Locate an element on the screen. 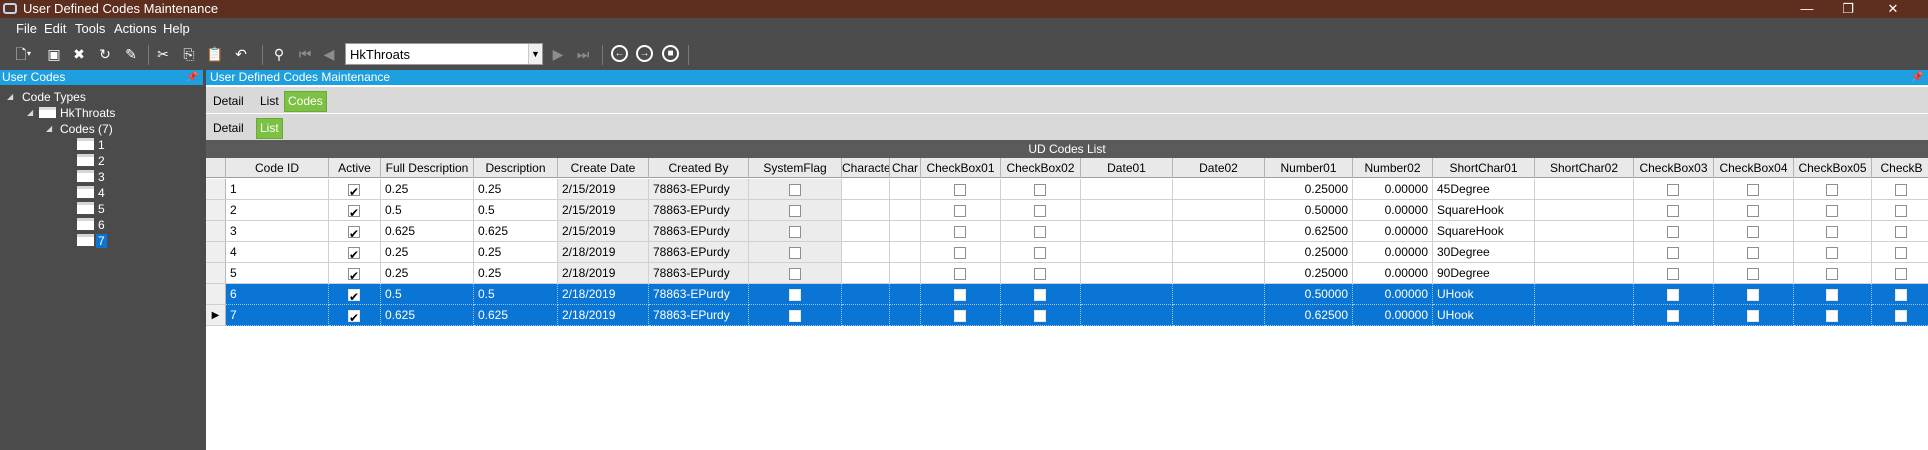 The image size is (1928, 450). table-cell: 5 is located at coordinates (277, 273).